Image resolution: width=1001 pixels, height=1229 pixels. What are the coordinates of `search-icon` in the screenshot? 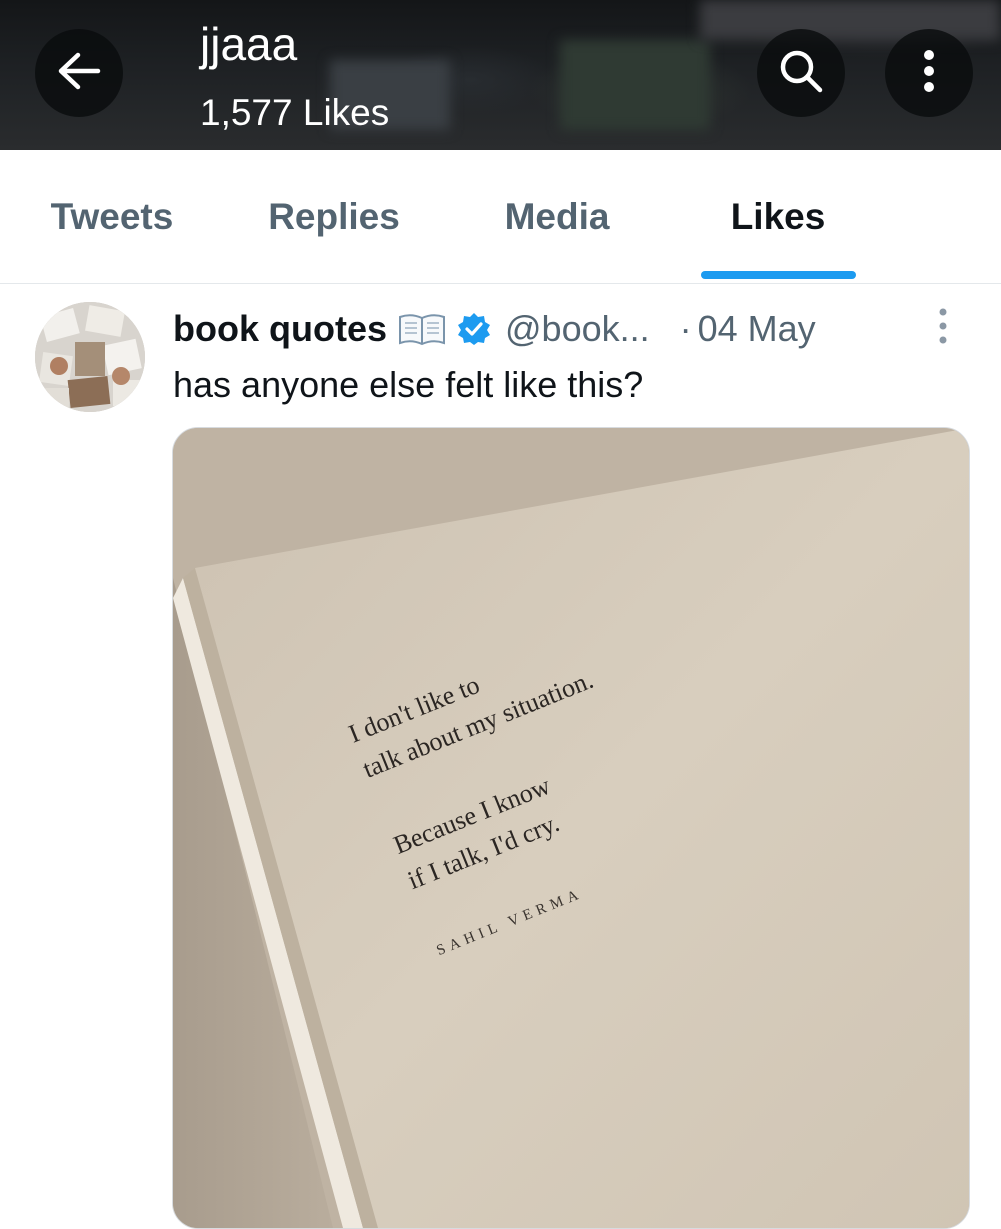 It's located at (801, 73).